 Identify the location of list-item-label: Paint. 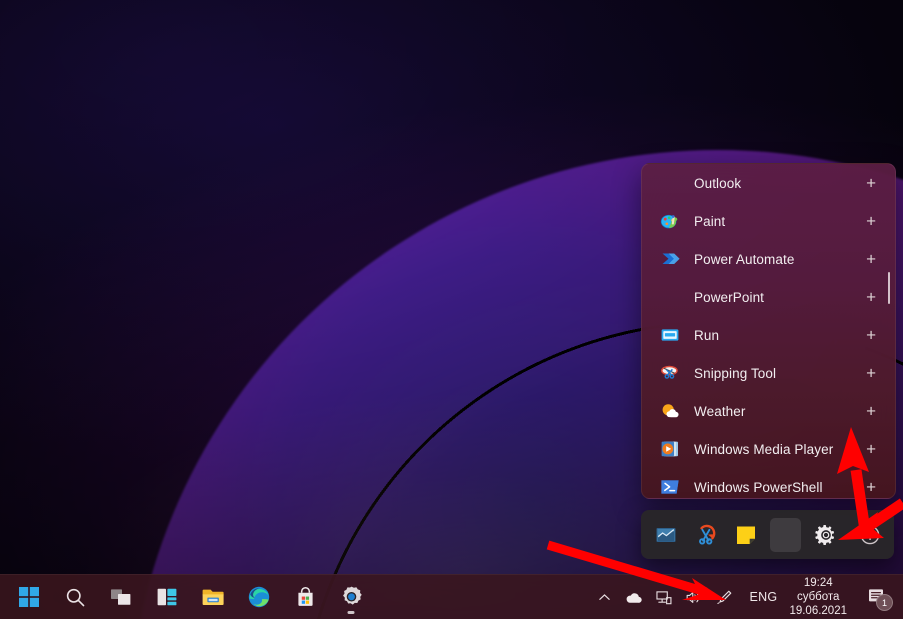
(710, 221).